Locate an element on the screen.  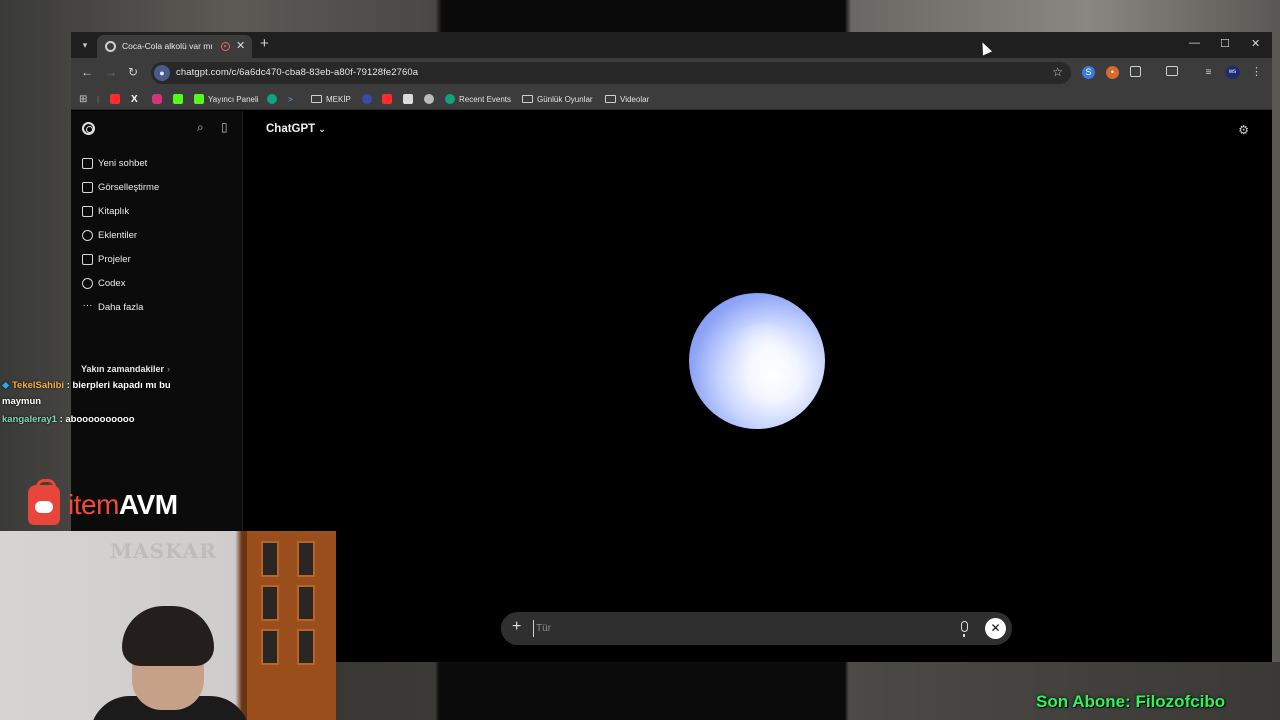
bookmark-yayinci-paneli: Yayıncı Paneli is located at coordinates (226, 99).